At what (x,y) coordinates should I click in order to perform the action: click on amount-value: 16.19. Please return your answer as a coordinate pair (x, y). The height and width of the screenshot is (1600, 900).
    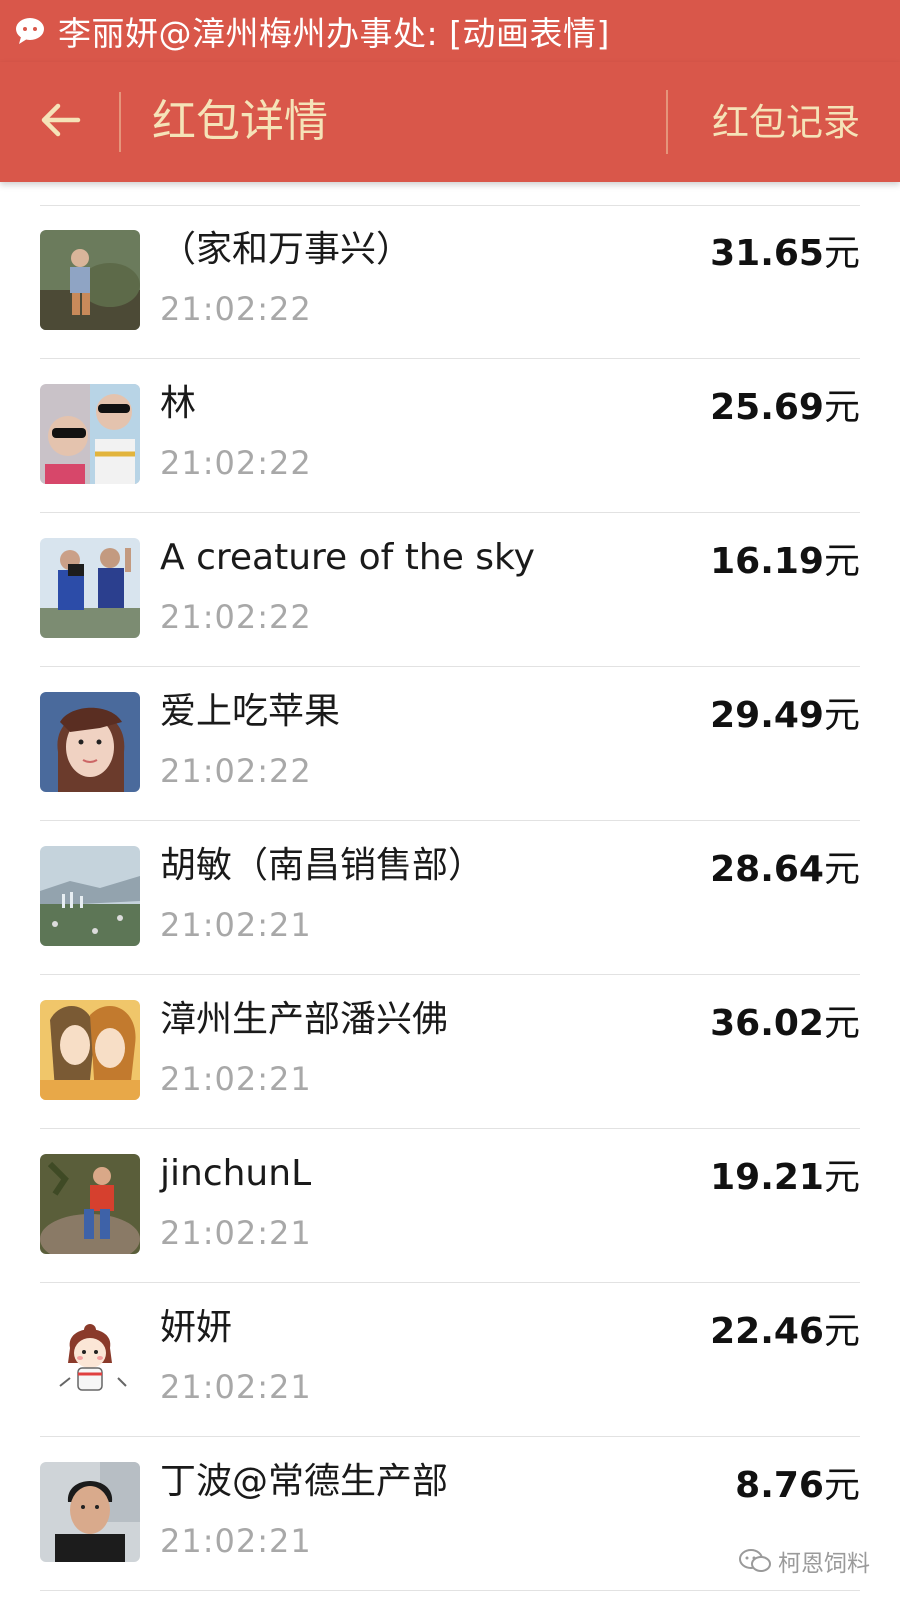
    Looking at the image, I should click on (767, 561).